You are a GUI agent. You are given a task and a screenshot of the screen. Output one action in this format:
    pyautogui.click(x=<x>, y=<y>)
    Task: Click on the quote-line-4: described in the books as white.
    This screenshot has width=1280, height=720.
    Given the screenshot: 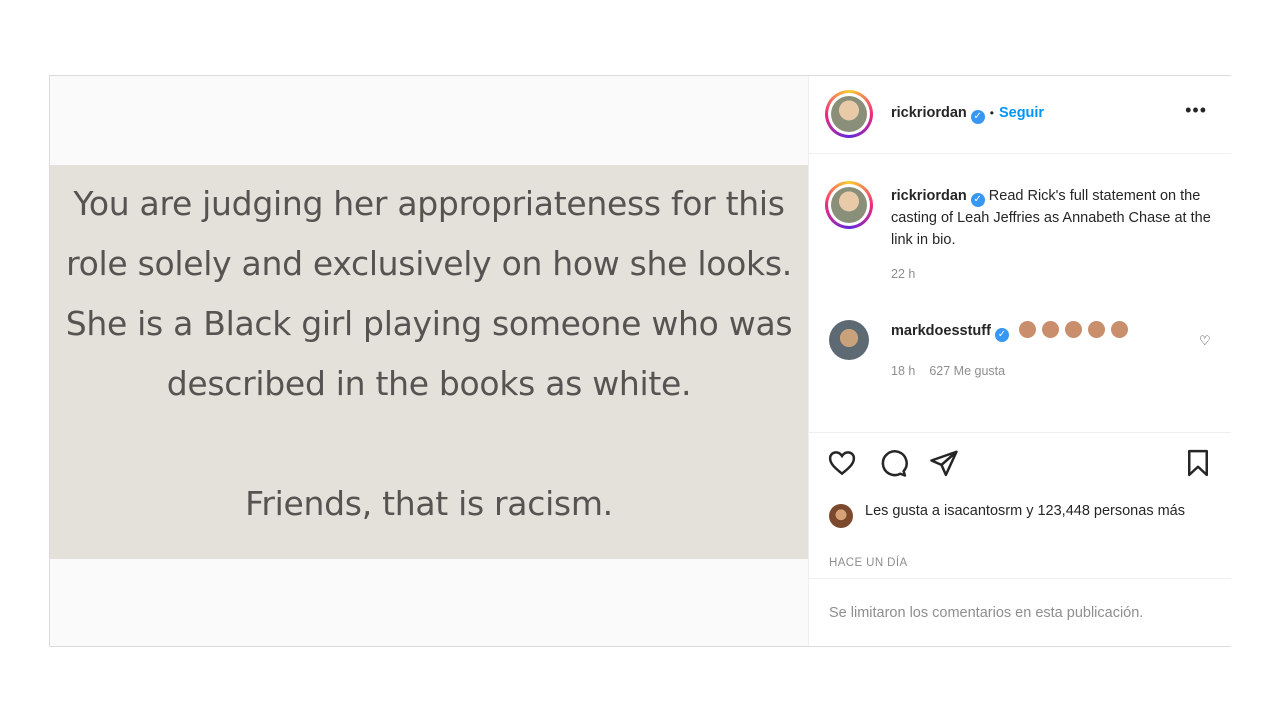 What is the action you would take?
    pyautogui.click(x=429, y=383)
    